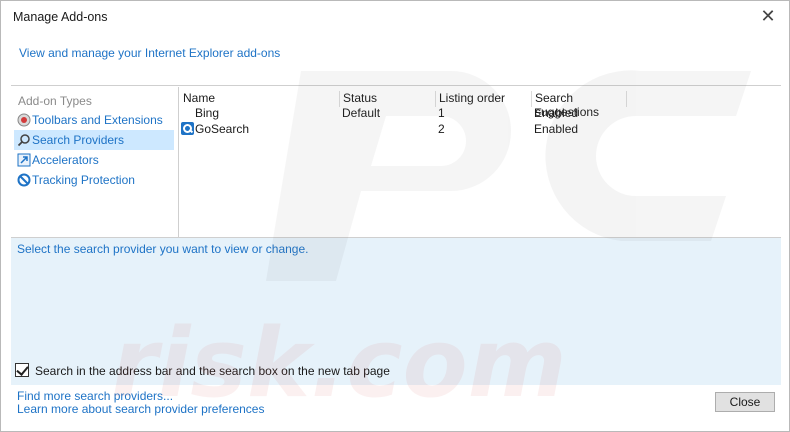 The width and height of the screenshot is (790, 432). What do you see at coordinates (361, 113) in the screenshot?
I see `provider-status: Default` at bounding box center [361, 113].